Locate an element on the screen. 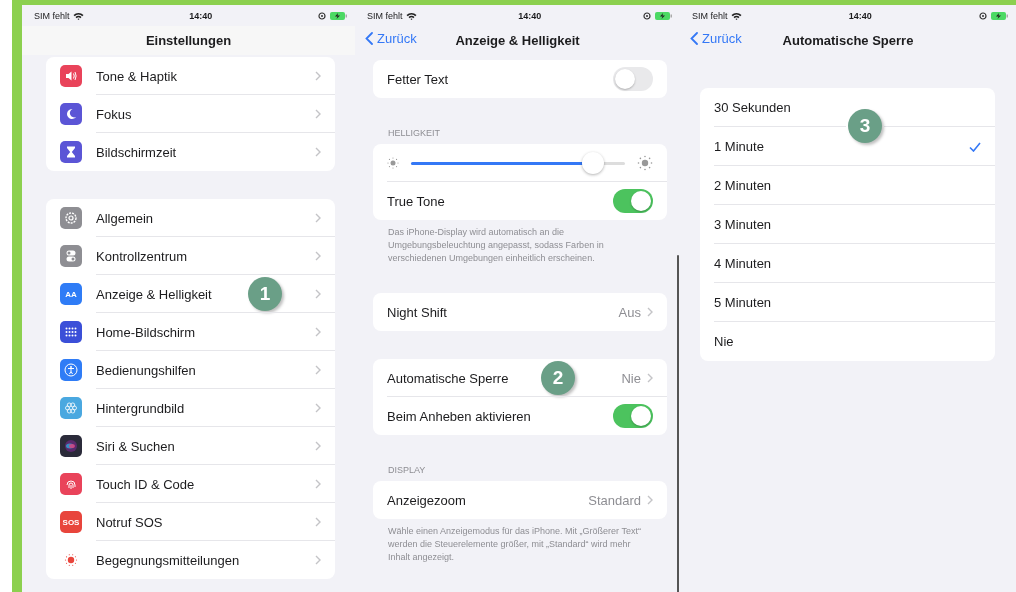 This screenshot has width=1016, height=592. sos-icon: SOS is located at coordinates (71, 522).